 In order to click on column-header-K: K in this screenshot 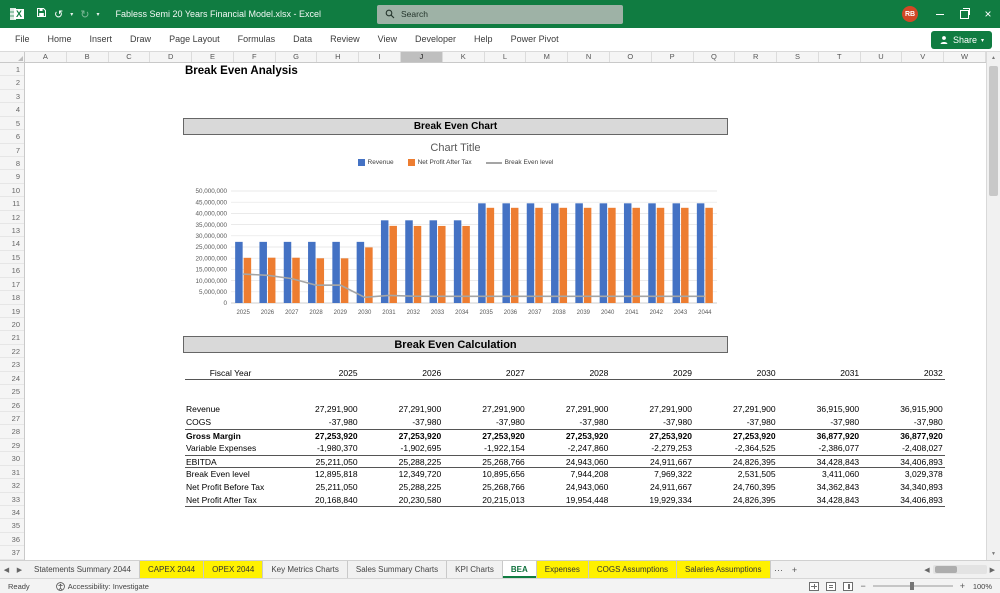, I will do `click(464, 57)`.